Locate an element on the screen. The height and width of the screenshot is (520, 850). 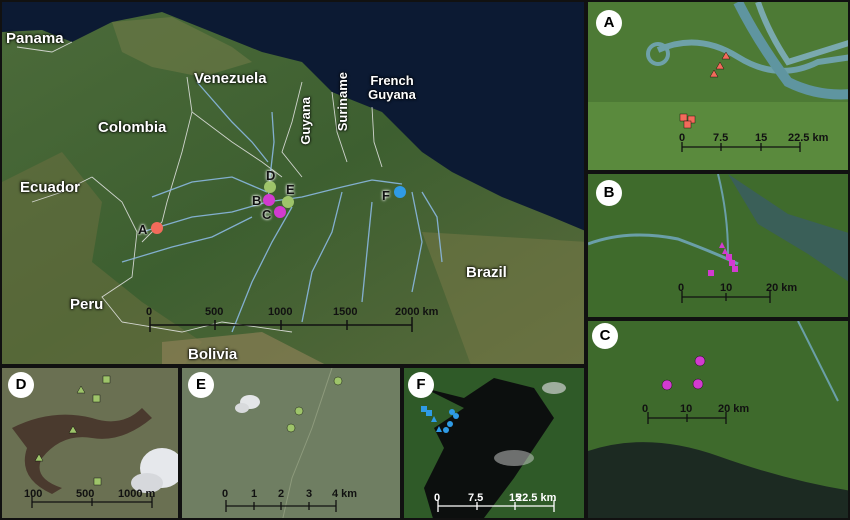
label-french-guyana: French Guyana is located at coordinates (392, 88).